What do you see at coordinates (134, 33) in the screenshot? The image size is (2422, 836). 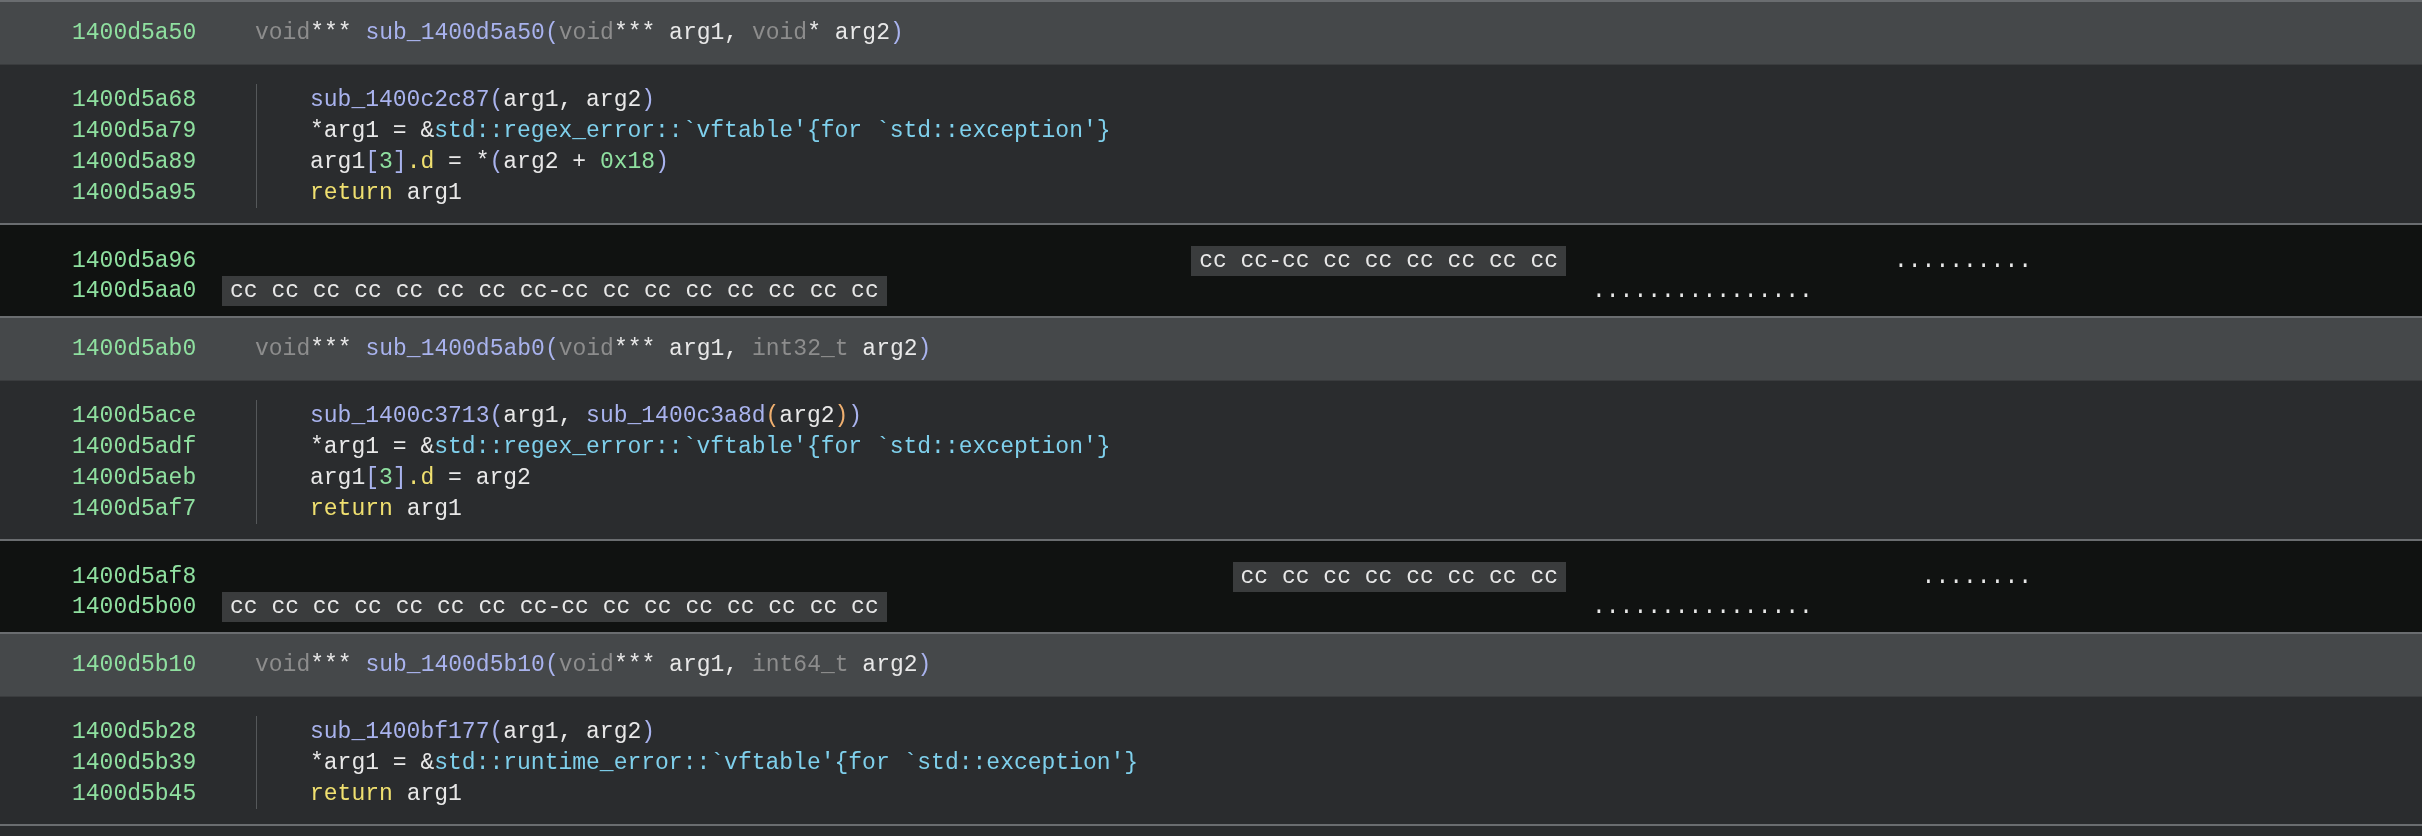 I see `address-label: 1400d5a50` at bounding box center [134, 33].